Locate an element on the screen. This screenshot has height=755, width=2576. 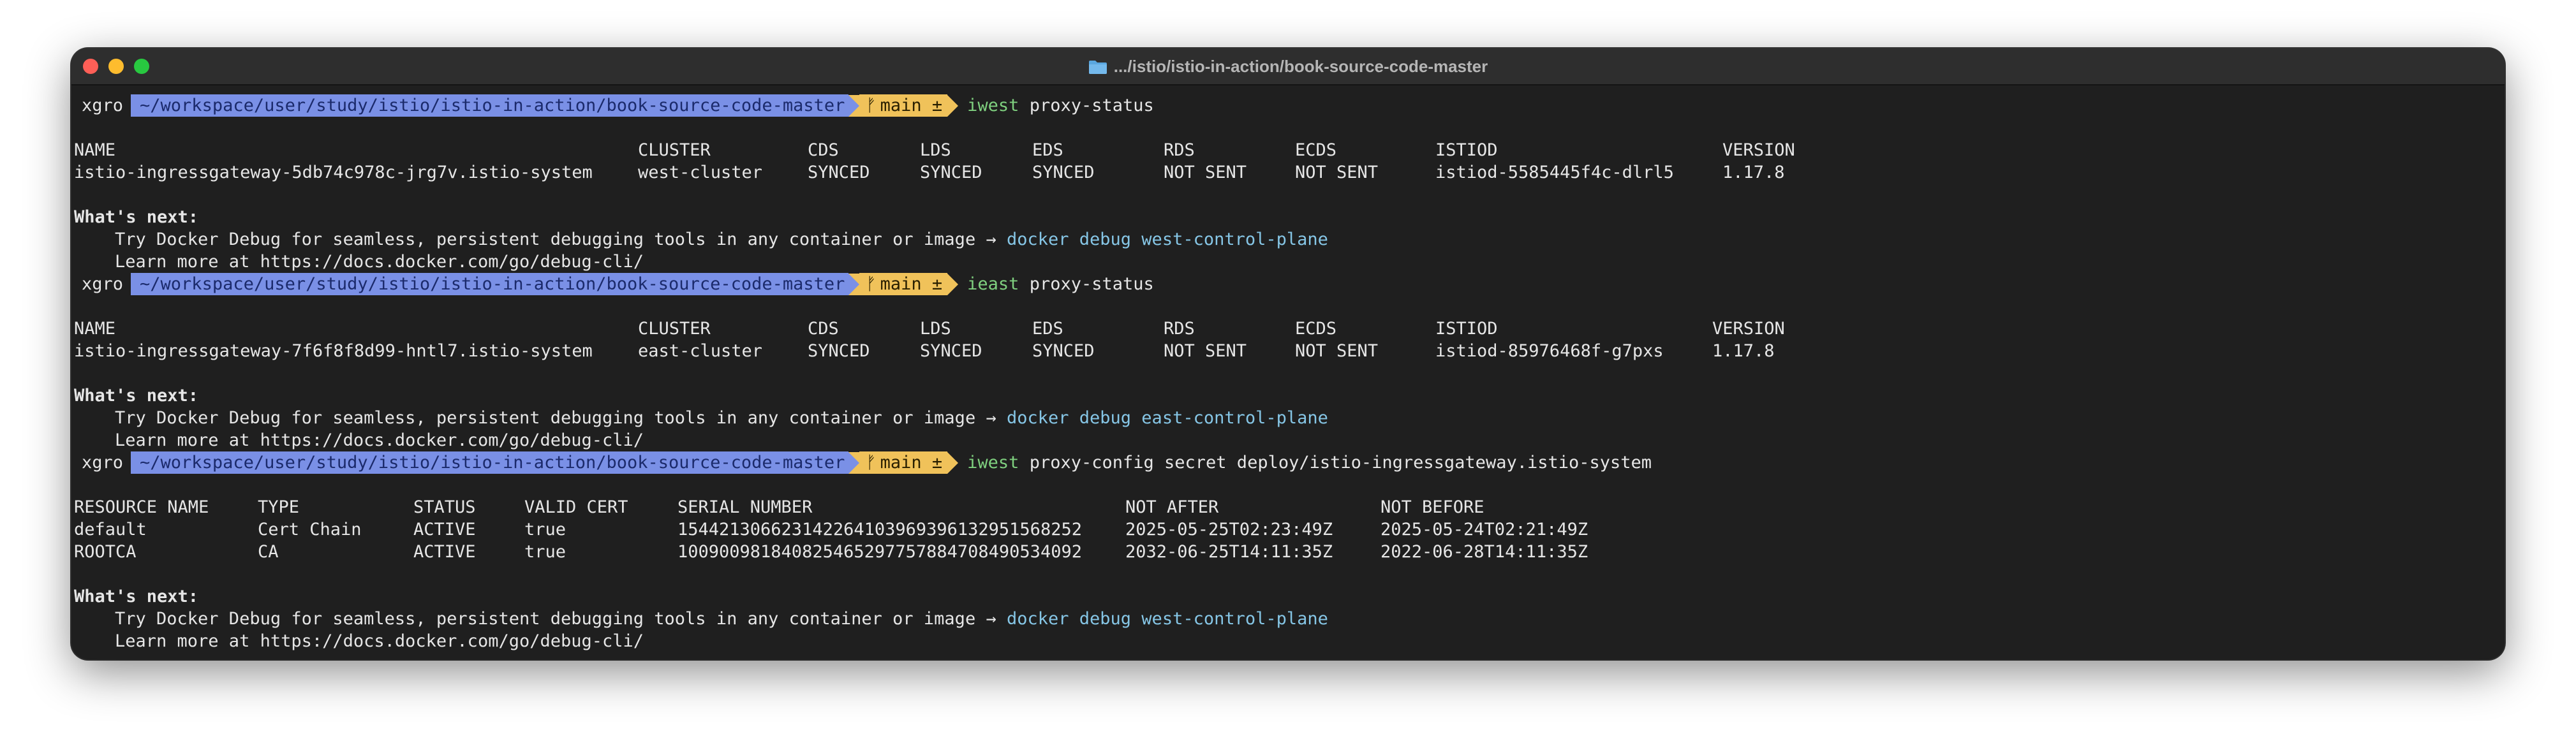
table-cell: 2032-06-25T14:11:35Z is located at coordinates (1229, 552).